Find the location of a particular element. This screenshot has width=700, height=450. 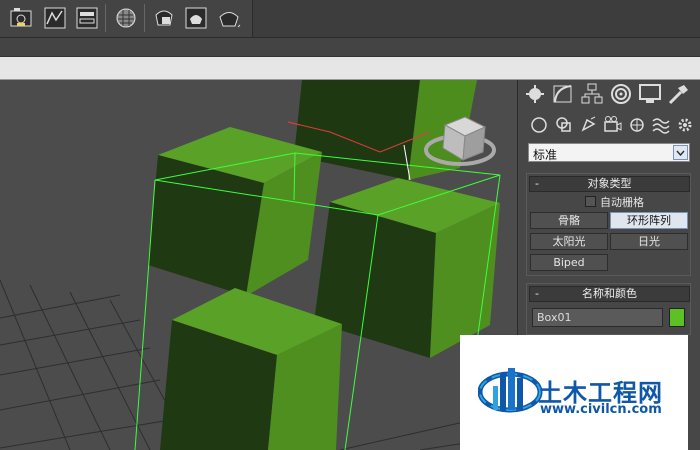

curve-editor-icon is located at coordinates (55, 18).